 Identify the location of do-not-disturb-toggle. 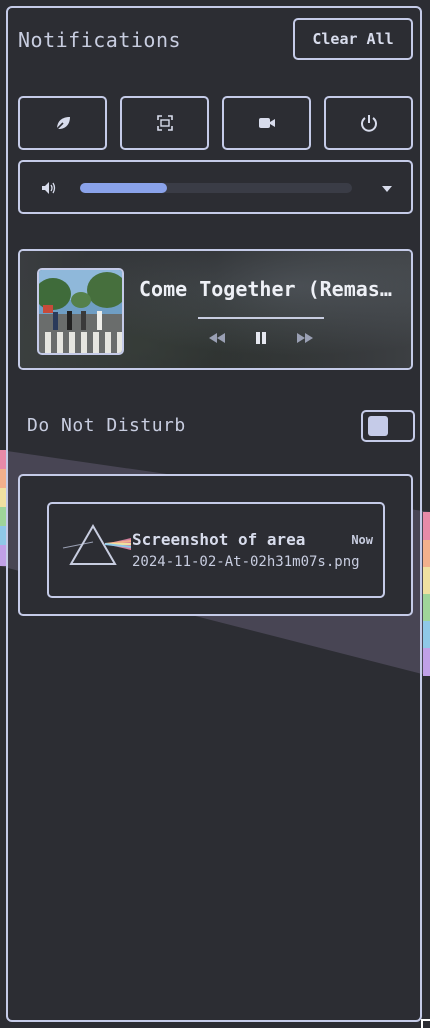
(388, 426).